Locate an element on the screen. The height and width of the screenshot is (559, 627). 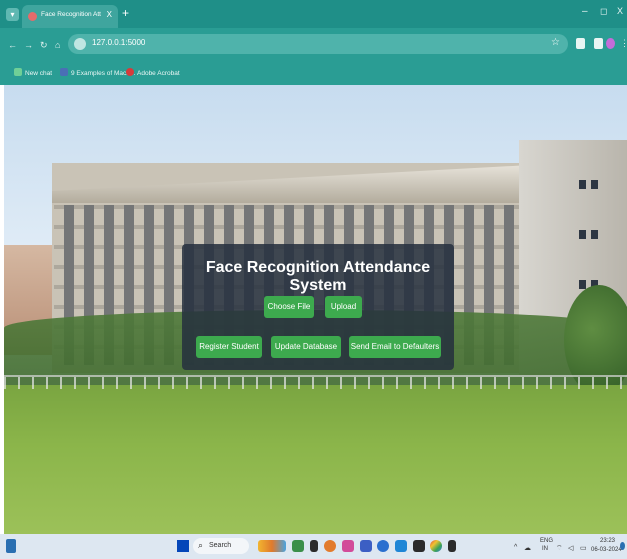
tab-search-icon: ▾ is located at coordinates (12, 14).